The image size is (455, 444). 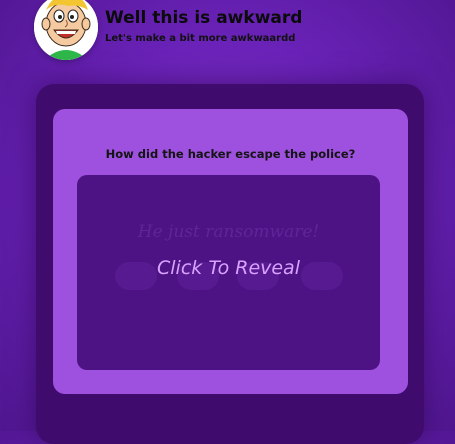 I want to click on click-to-reveal-button: Click To Reveal, so click(x=228, y=268).